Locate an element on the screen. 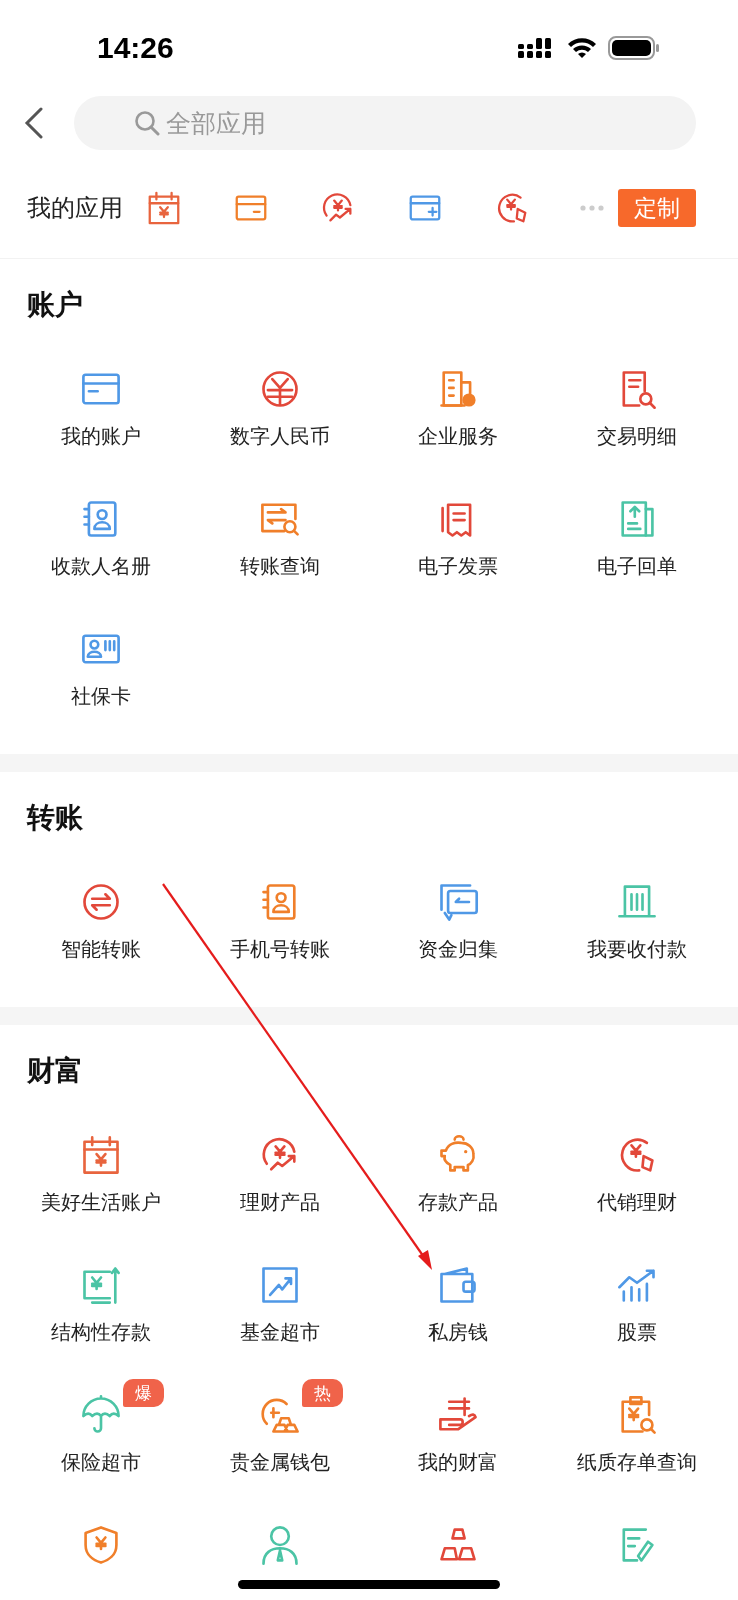 This screenshot has height=1600, width=738. app-shortcut: 纸质存单查询 is located at coordinates (636, 1425).